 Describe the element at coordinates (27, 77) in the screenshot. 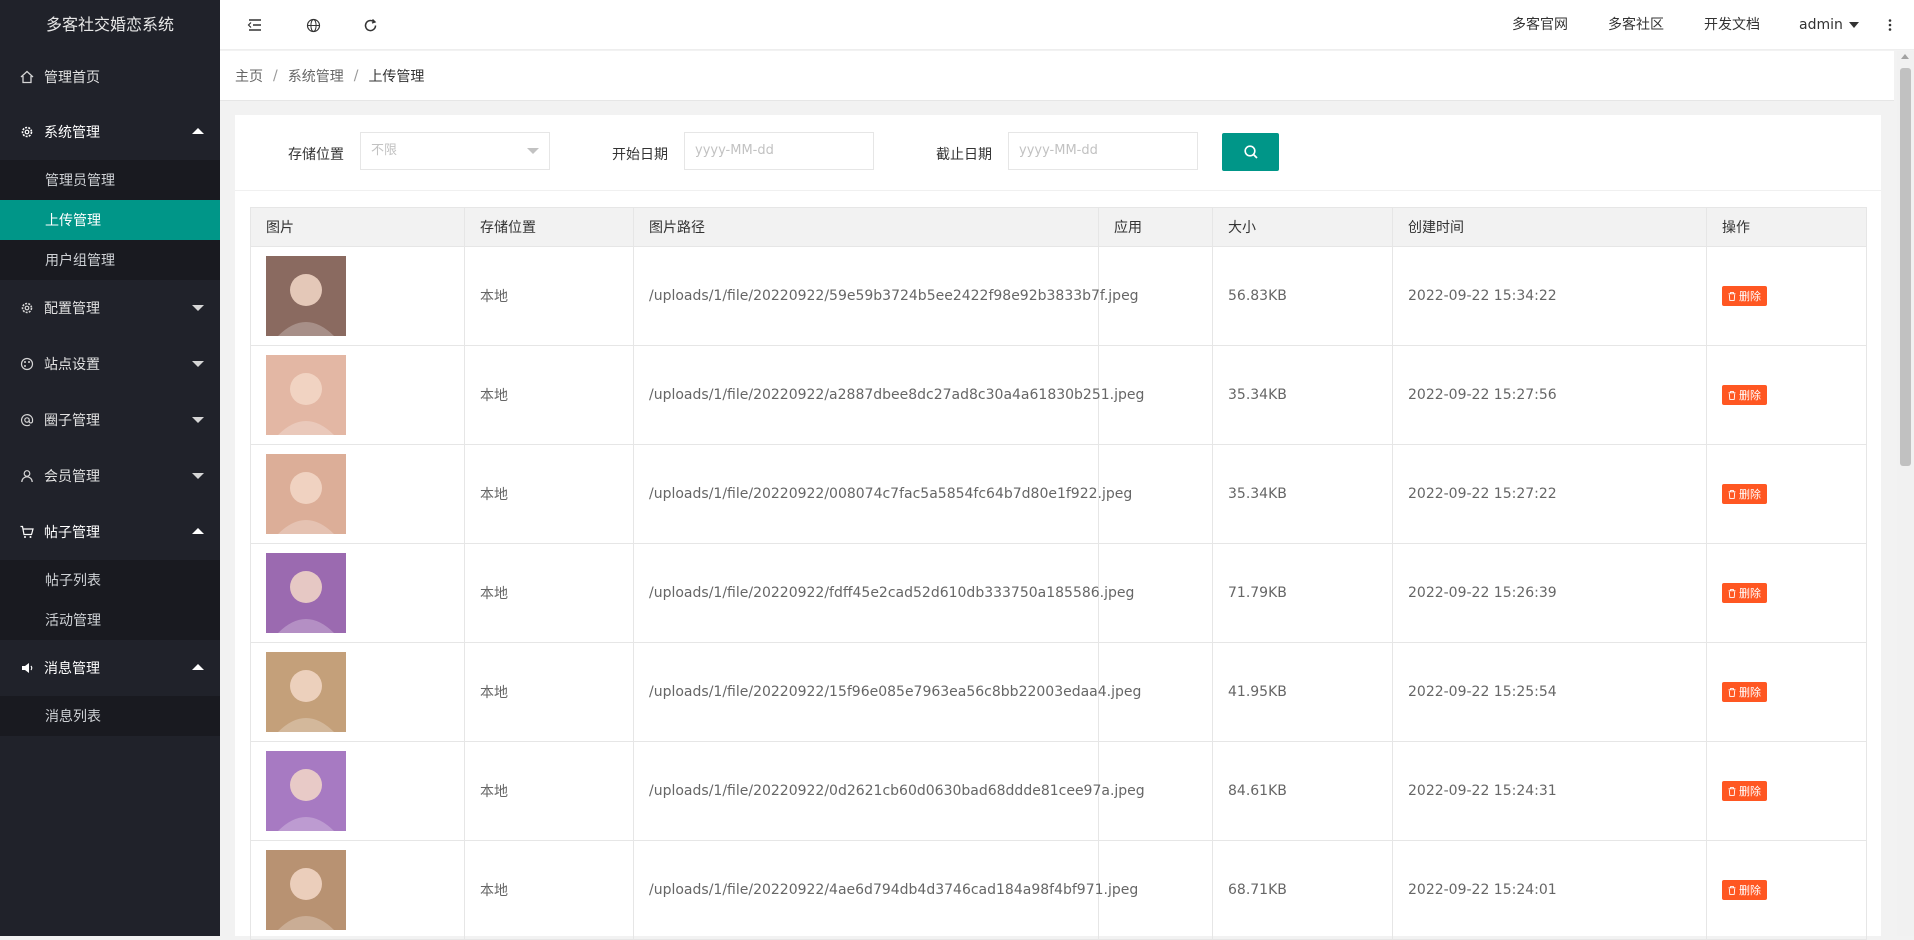

I see `home-icon` at that location.